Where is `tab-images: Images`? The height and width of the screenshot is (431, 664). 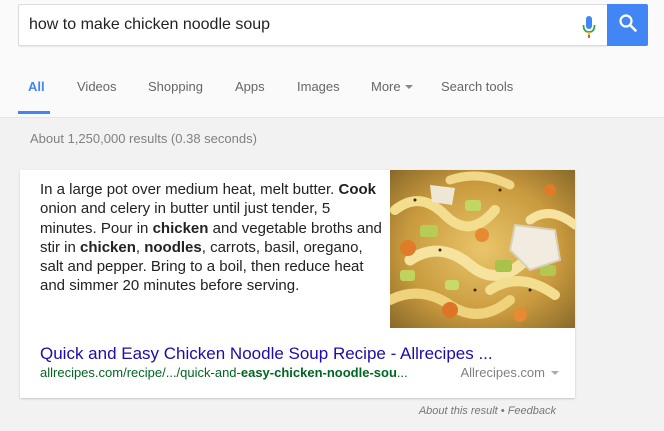
tab-images: Images is located at coordinates (318, 86).